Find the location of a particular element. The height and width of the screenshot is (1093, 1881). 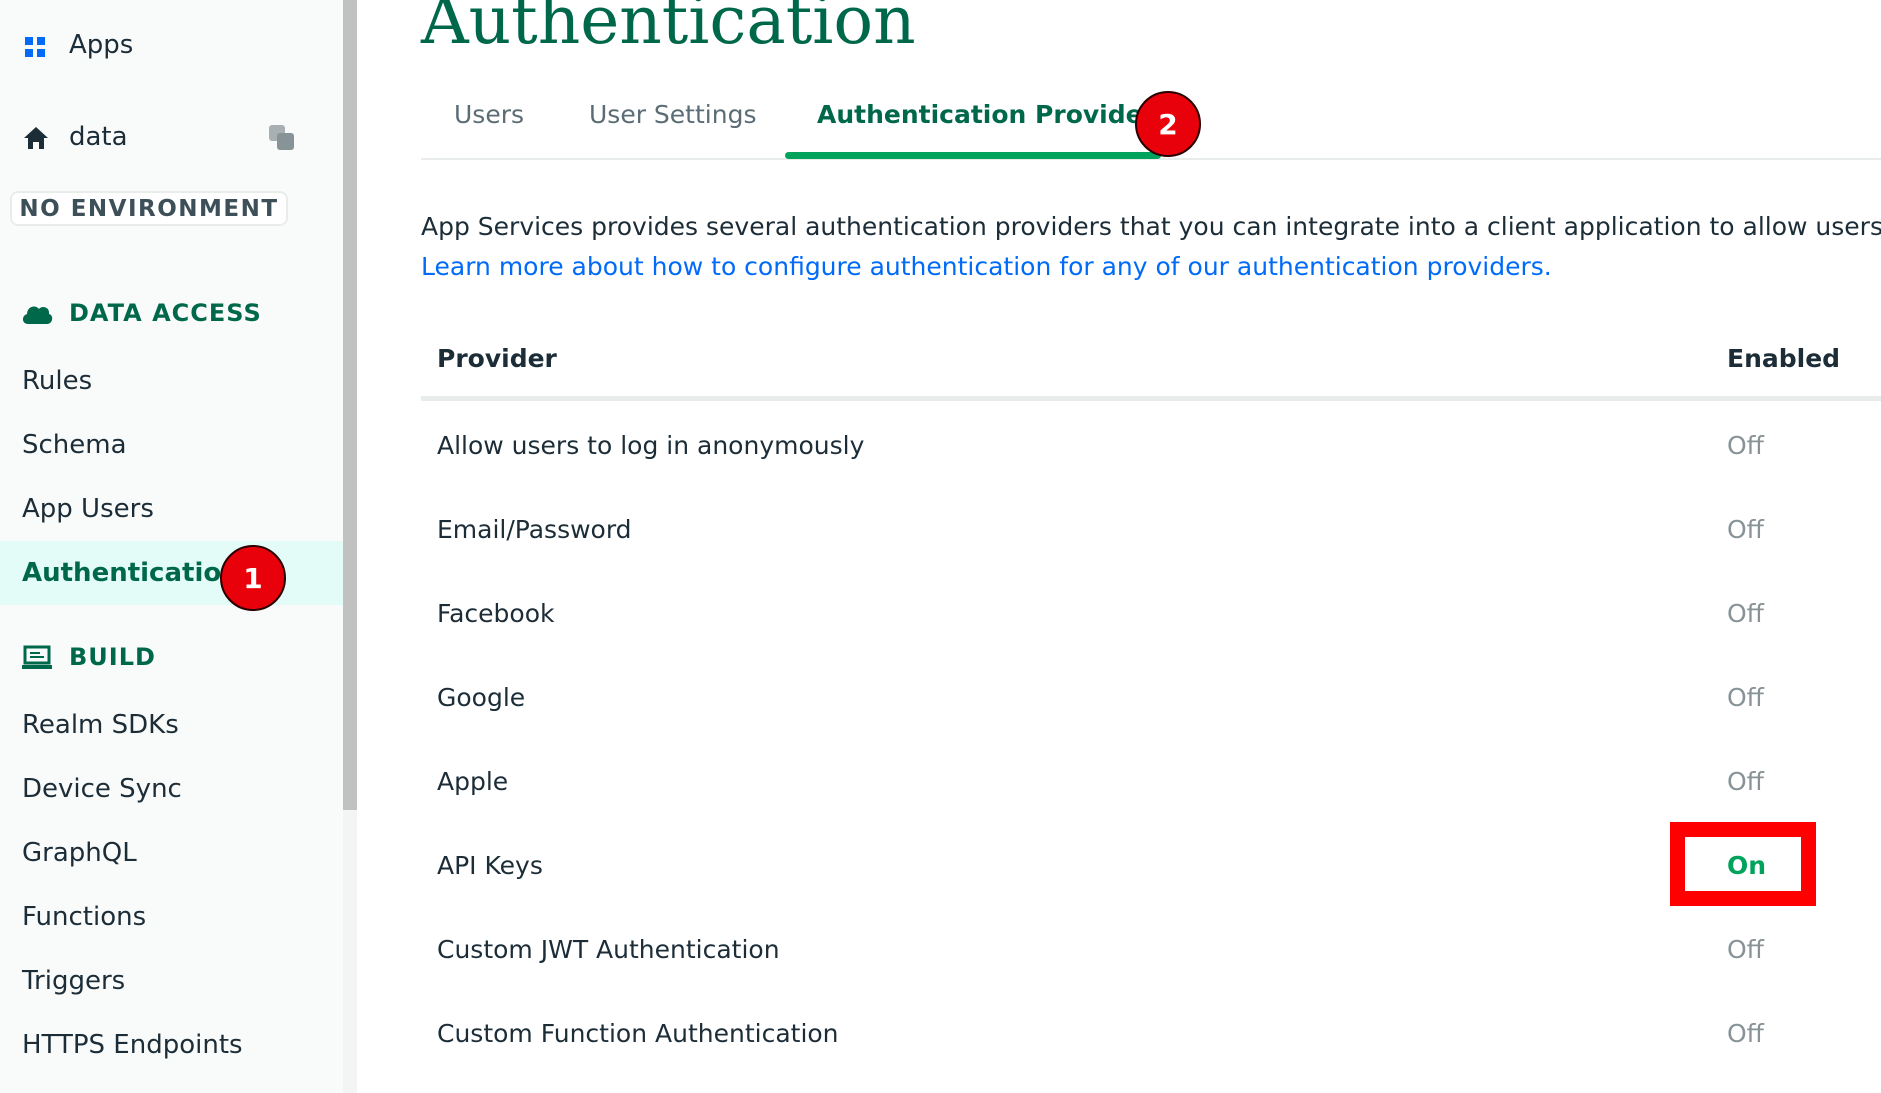

table-row: Email/Password Off is located at coordinates (1151, 530).